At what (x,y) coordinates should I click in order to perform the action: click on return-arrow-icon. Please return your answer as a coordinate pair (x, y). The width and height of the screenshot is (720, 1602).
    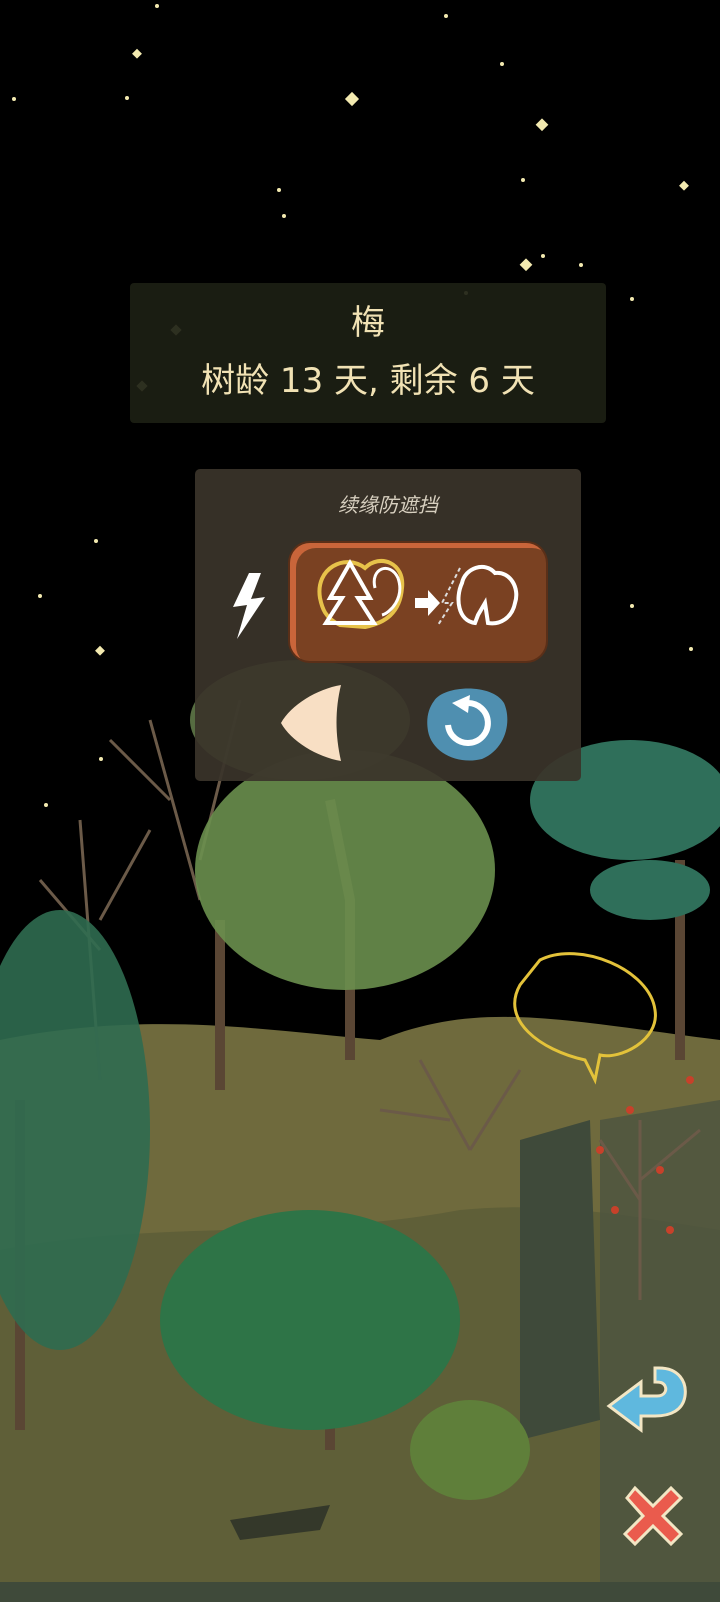
    Looking at the image, I should click on (646, 1399).